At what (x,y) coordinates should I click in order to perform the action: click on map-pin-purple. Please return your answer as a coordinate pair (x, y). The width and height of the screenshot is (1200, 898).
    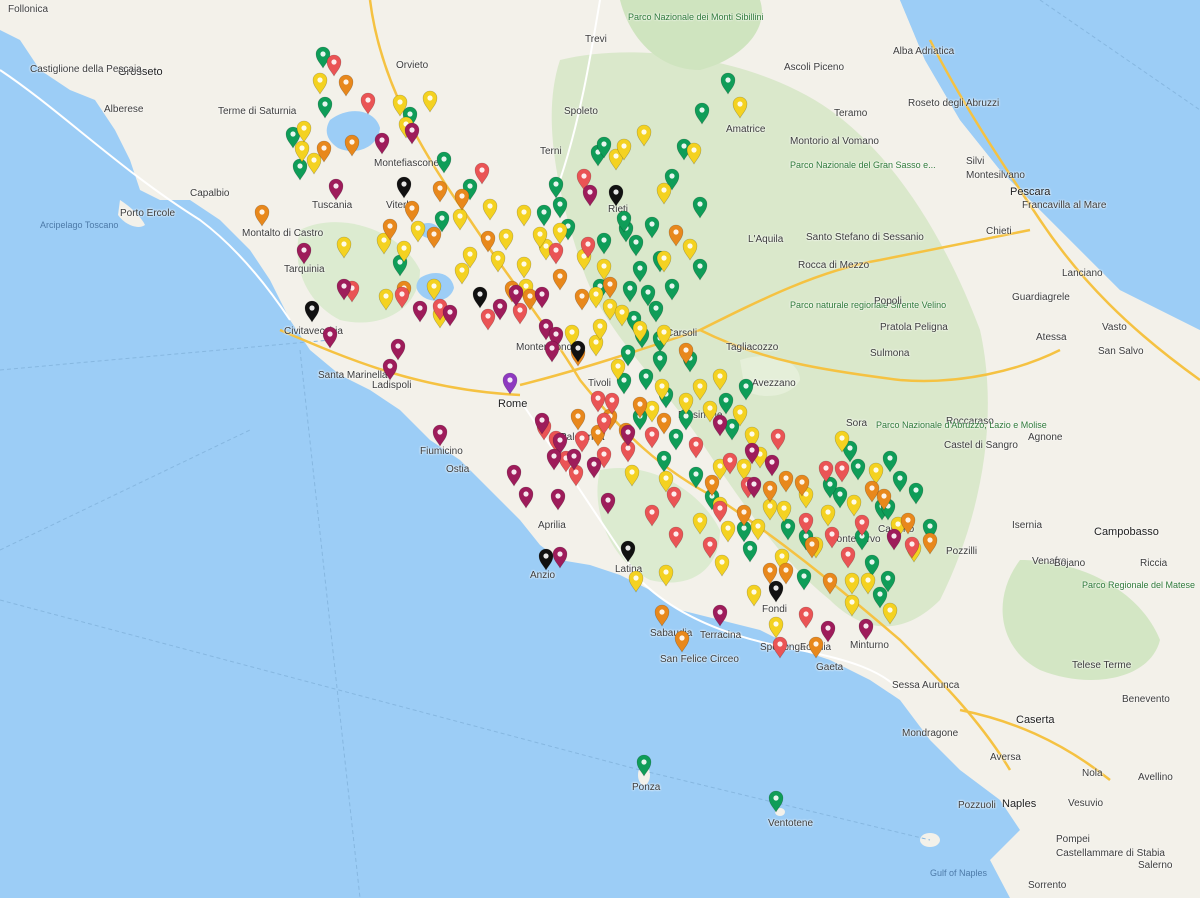
    Looking at the image, I should click on (510, 383).